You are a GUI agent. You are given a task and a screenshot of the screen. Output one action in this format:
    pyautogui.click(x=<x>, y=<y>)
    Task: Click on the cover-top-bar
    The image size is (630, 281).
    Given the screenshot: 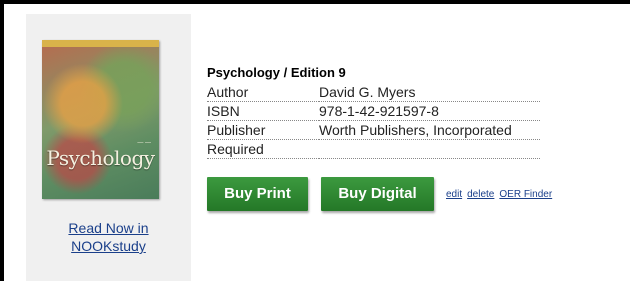 What is the action you would take?
    pyautogui.click(x=100, y=43)
    